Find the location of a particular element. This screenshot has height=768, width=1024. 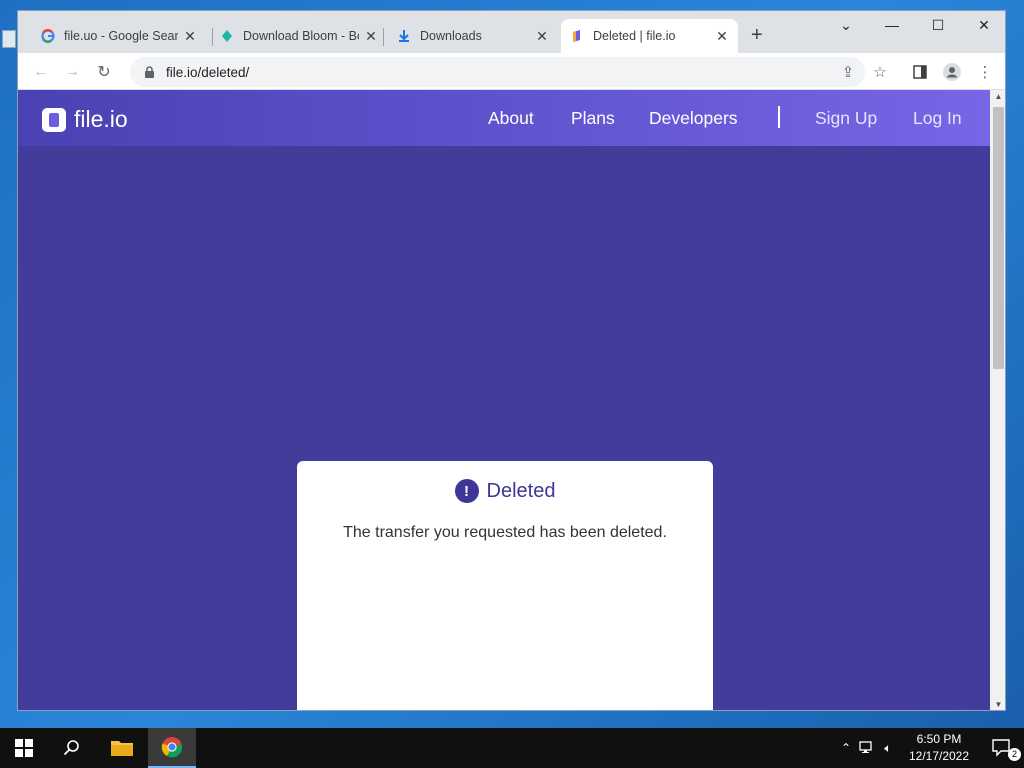

scroll-up-arrow-icon: ▲ is located at coordinates (997, 97).